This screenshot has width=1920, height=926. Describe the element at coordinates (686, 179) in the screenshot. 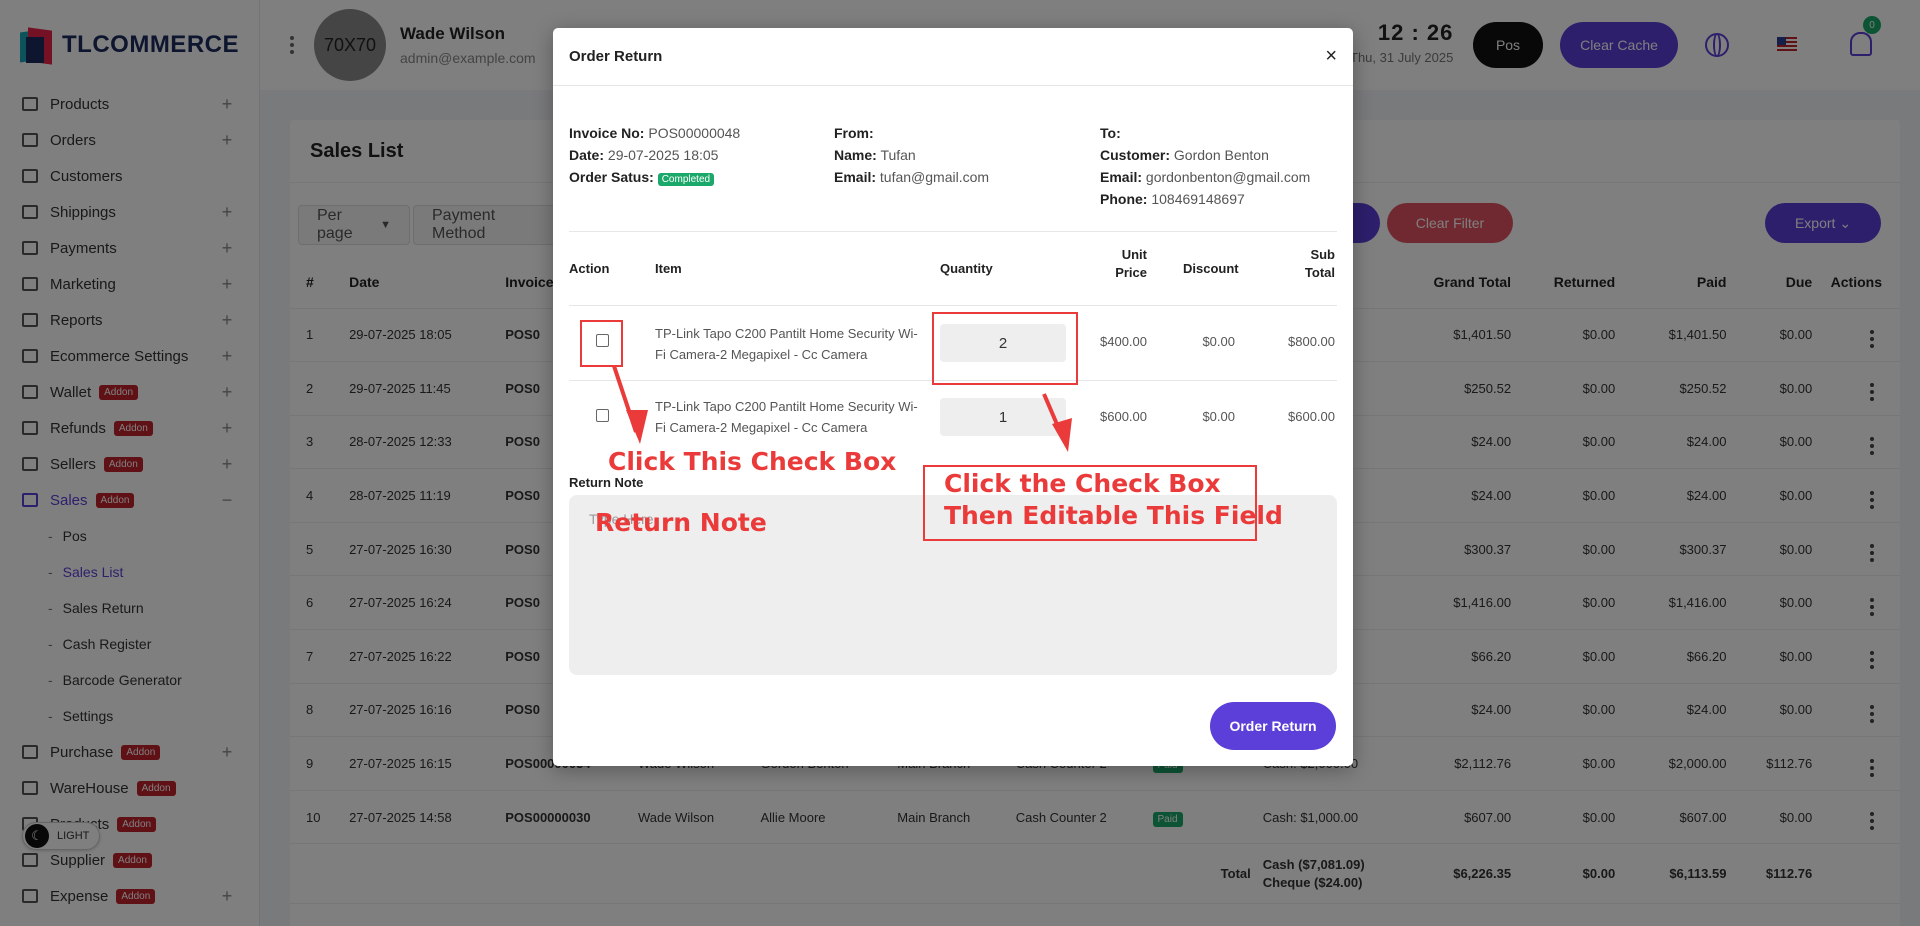

I see `status-badge: Completed` at that location.